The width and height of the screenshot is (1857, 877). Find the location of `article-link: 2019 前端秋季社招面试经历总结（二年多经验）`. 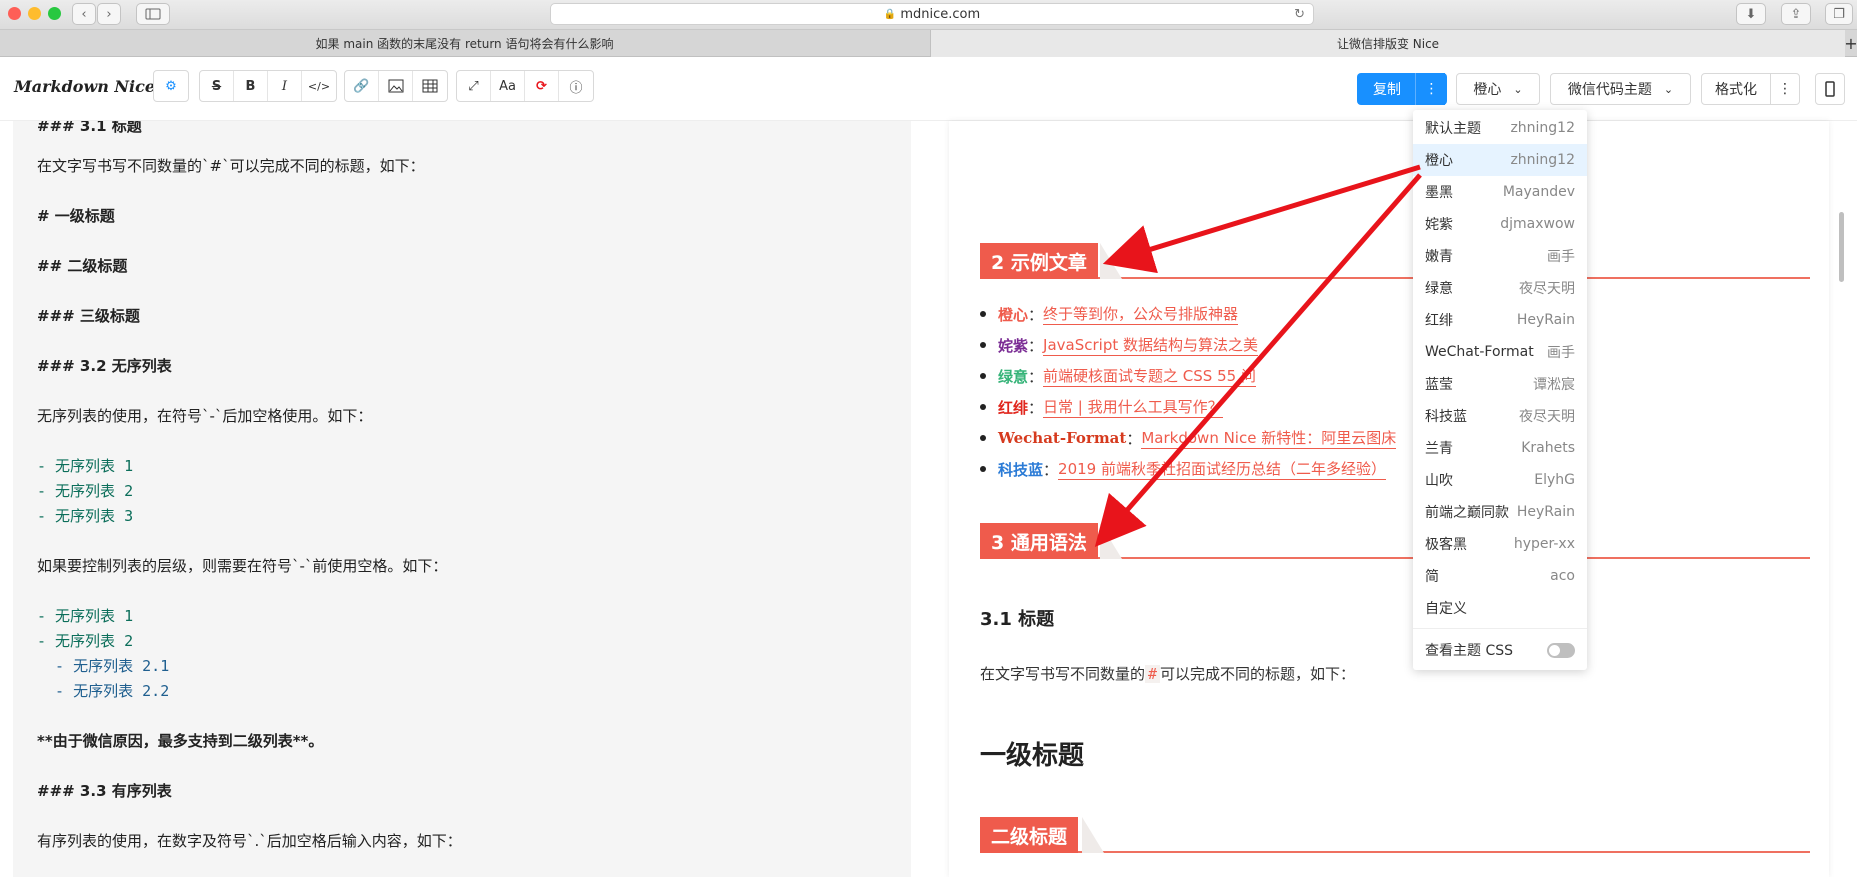

article-link: 2019 前端秋季社招面试经历总结（二年多经验） is located at coordinates (1222, 469).